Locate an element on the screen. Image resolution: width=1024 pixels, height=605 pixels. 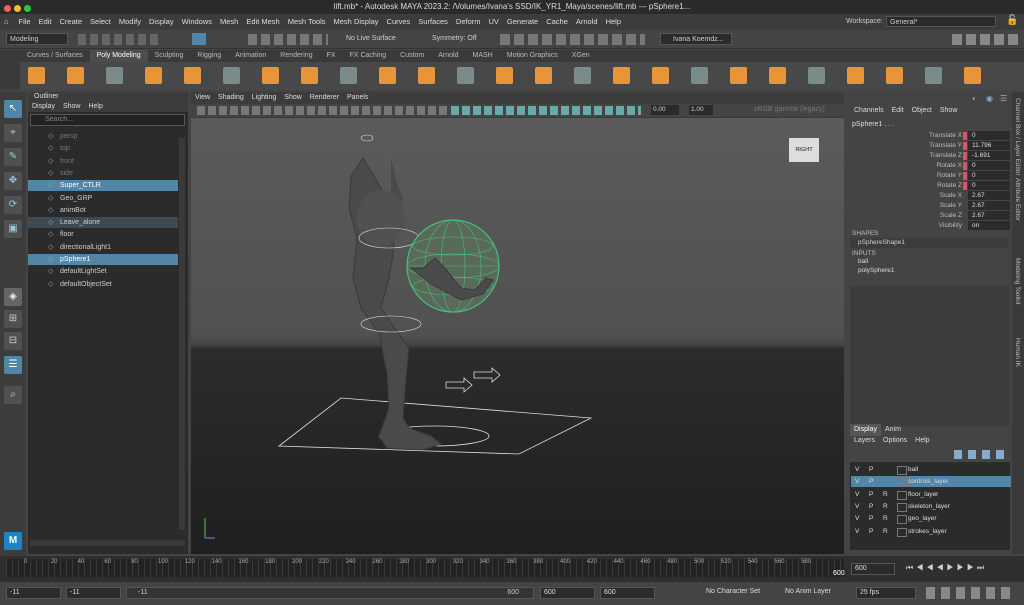
scale-tool-icon: ▣ is located at coordinates (13, 229).